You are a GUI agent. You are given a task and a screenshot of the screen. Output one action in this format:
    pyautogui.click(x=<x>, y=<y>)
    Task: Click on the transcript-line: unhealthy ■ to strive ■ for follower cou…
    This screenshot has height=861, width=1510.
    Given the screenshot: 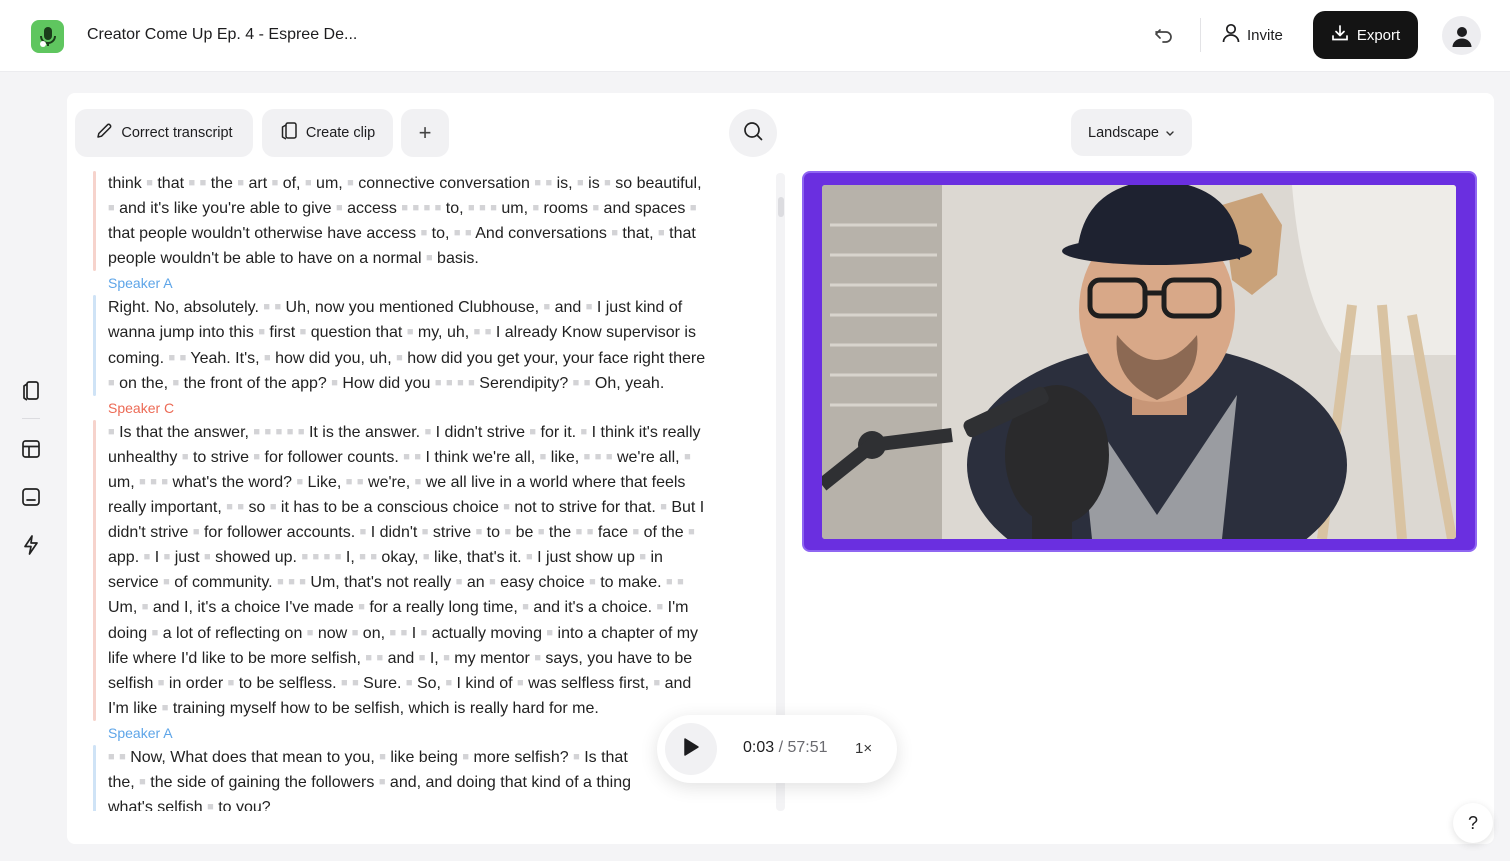 What is the action you would take?
    pyautogui.click(x=434, y=457)
    